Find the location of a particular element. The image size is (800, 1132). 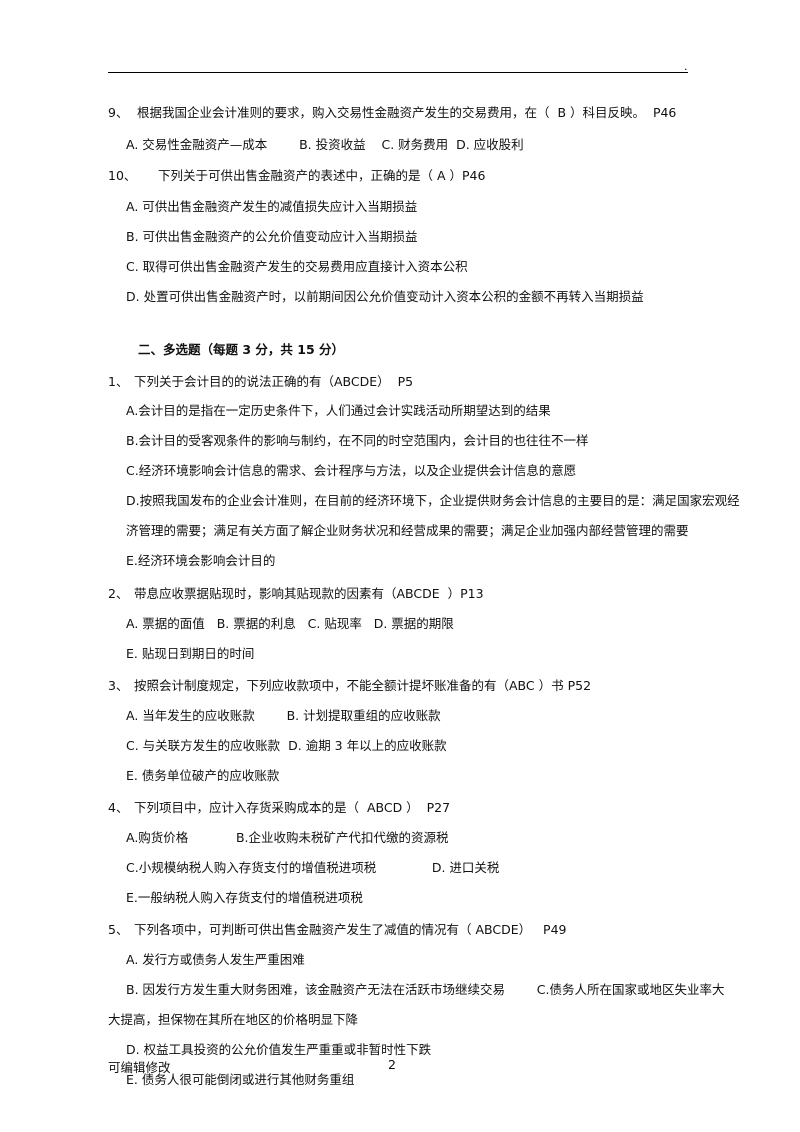

question-number: 3、 is located at coordinates (118, 685).